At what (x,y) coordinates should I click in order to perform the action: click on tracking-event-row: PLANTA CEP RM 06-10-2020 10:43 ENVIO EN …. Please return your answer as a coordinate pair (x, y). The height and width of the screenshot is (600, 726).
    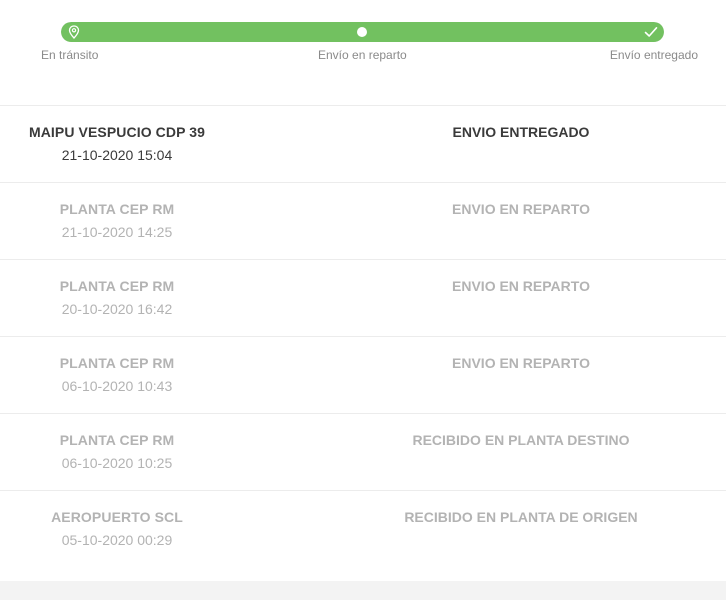
    Looking at the image, I should click on (363, 374).